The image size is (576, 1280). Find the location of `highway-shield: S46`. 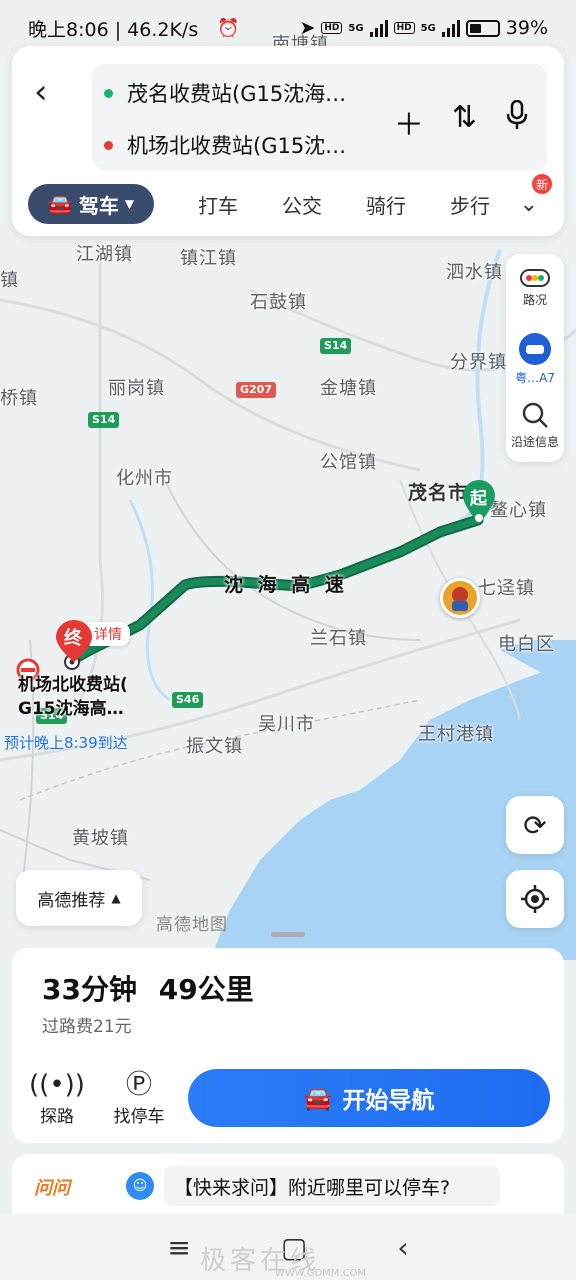

highway-shield: S46 is located at coordinates (188, 700).